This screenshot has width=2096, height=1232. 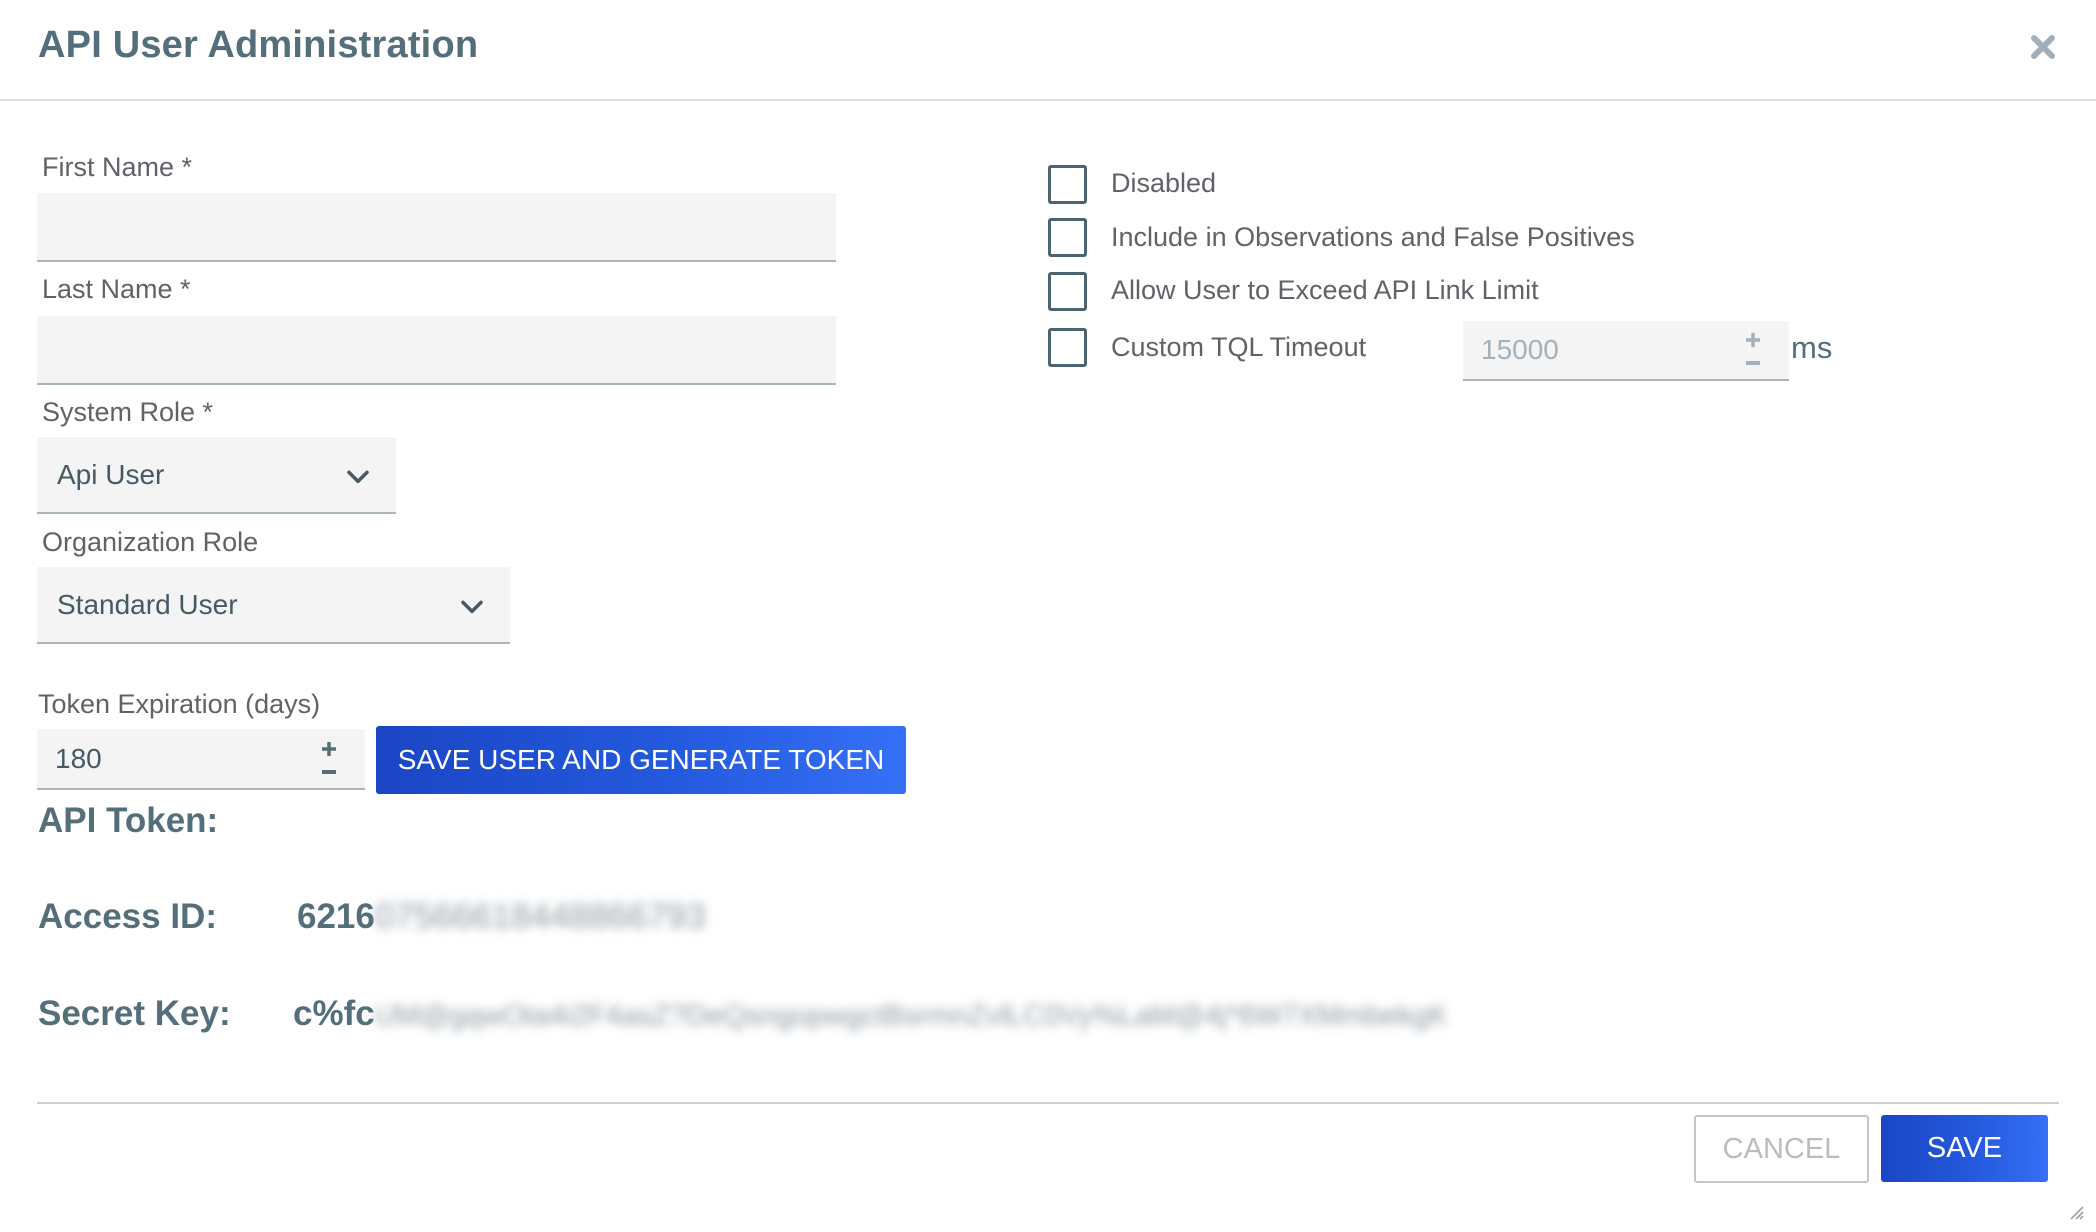 What do you see at coordinates (216, 475) in the screenshot?
I see `system-role-select: Api User` at bounding box center [216, 475].